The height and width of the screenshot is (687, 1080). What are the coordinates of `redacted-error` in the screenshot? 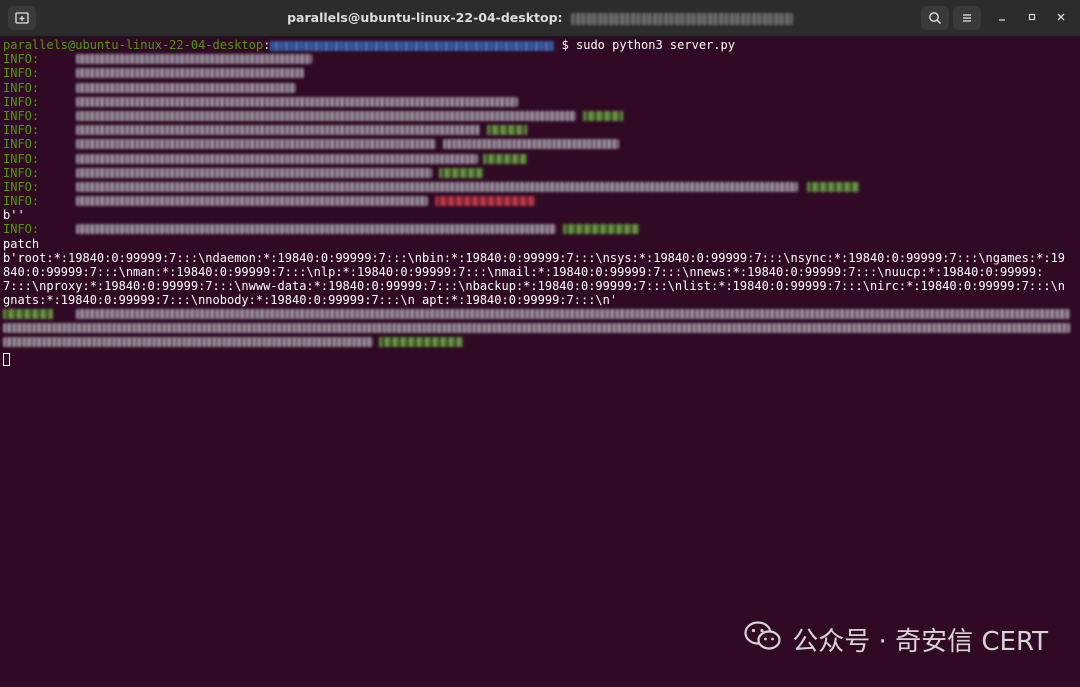 It's located at (485, 201).